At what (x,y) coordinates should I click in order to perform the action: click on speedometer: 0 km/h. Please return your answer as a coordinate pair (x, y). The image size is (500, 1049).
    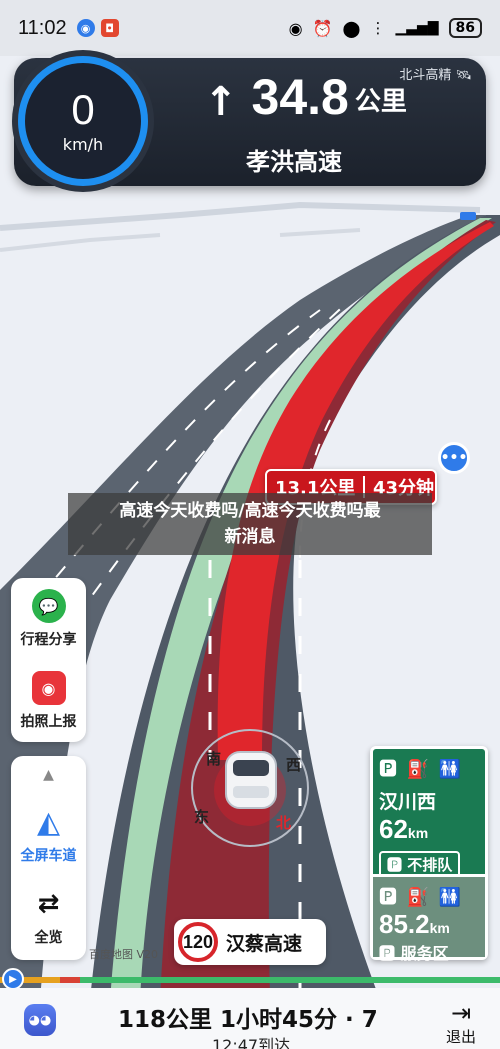
    Looking at the image, I should click on (83, 121).